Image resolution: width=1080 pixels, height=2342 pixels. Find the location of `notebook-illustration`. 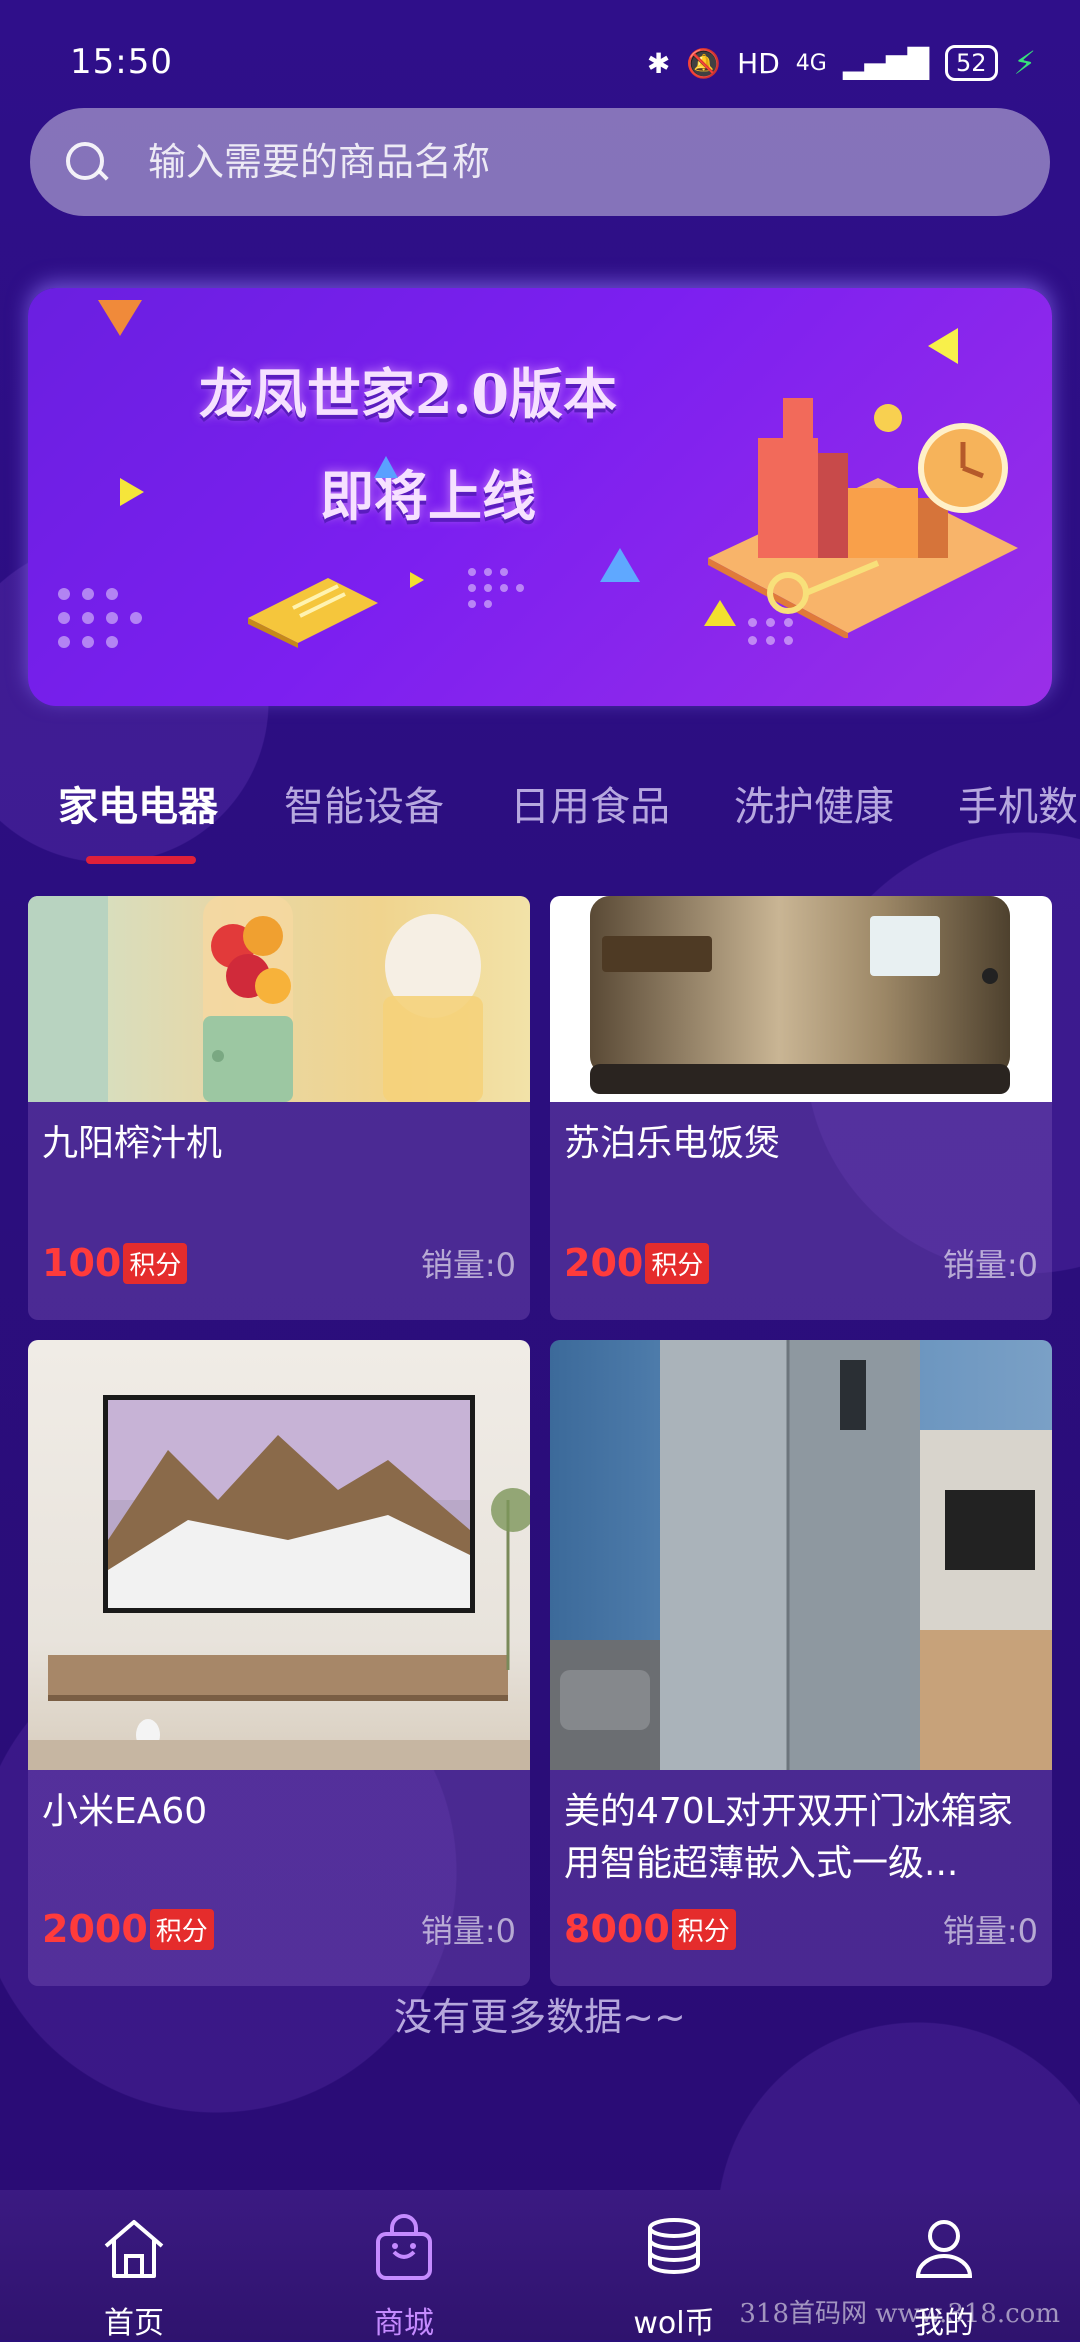

notebook-illustration is located at coordinates (313, 613).